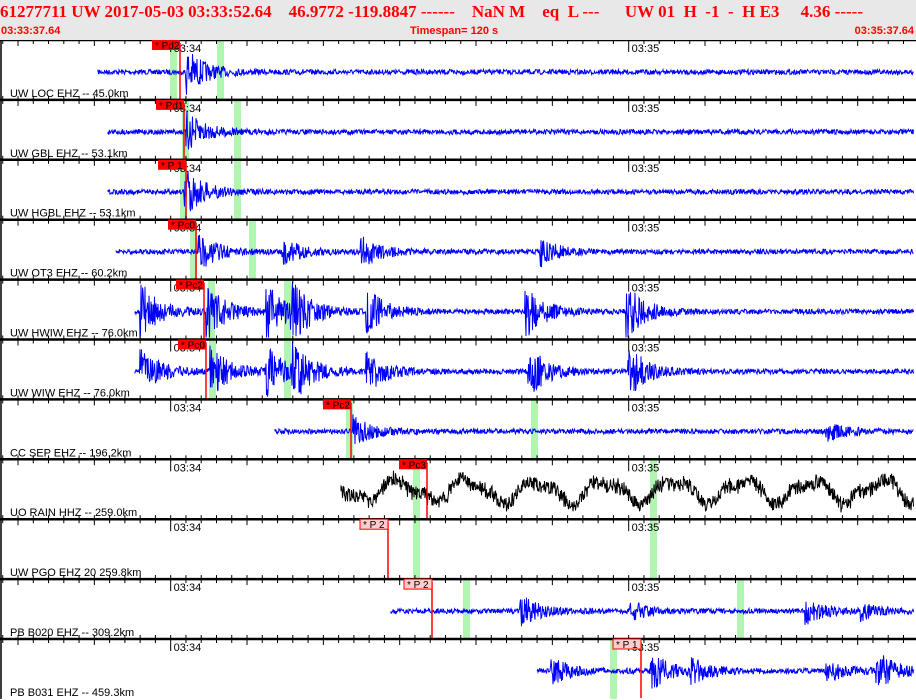 This screenshot has height=700, width=916. What do you see at coordinates (458, 547) in the screenshot?
I see `channel-panel: 03:34 03:35 * P 2 UW PGO EHZ 20 259.8km` at bounding box center [458, 547].